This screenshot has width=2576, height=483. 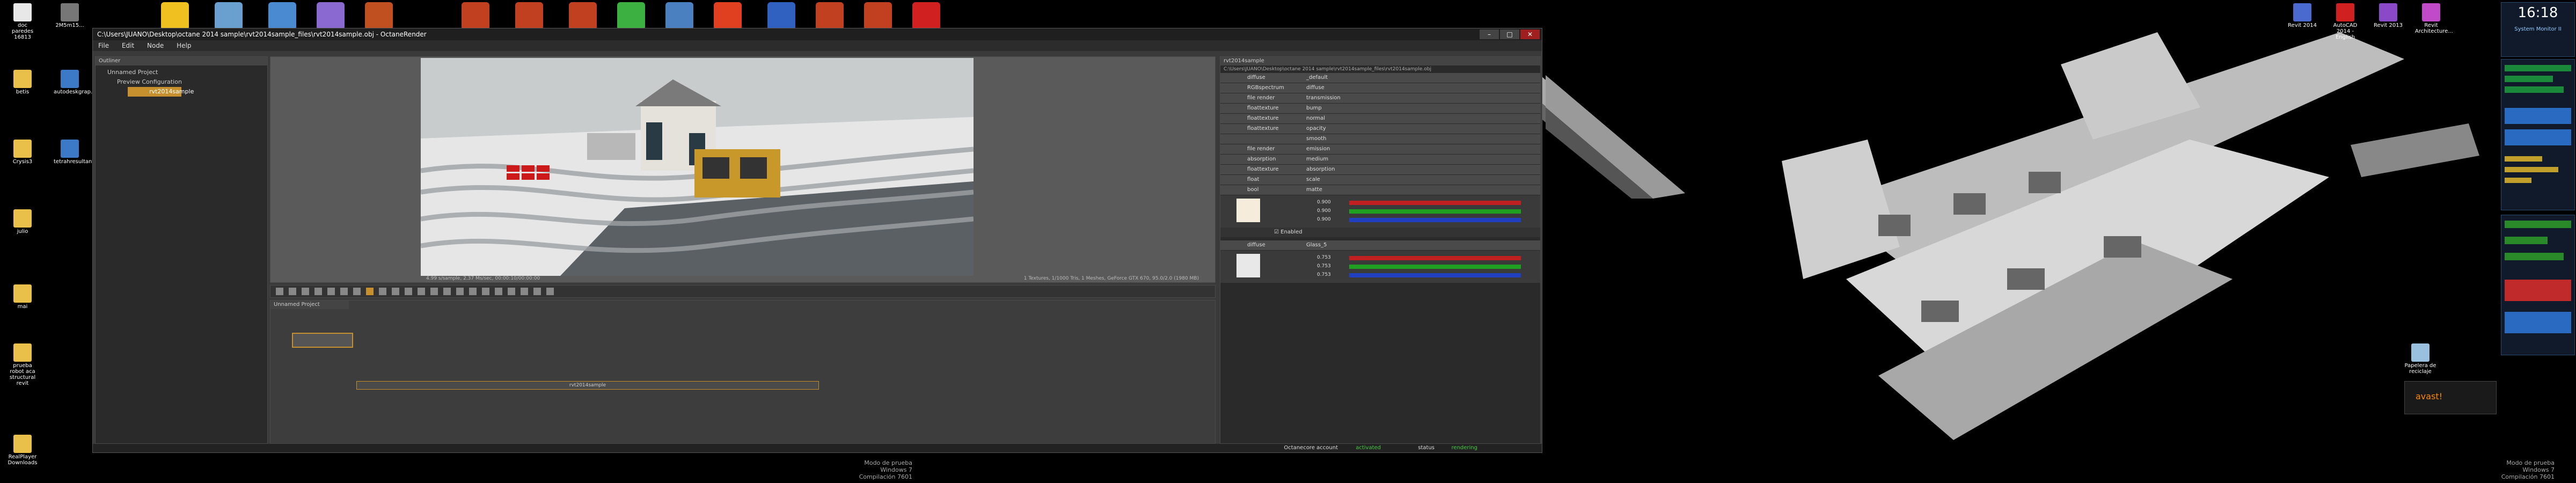 I want to click on menu-file: File, so click(x=103, y=45).